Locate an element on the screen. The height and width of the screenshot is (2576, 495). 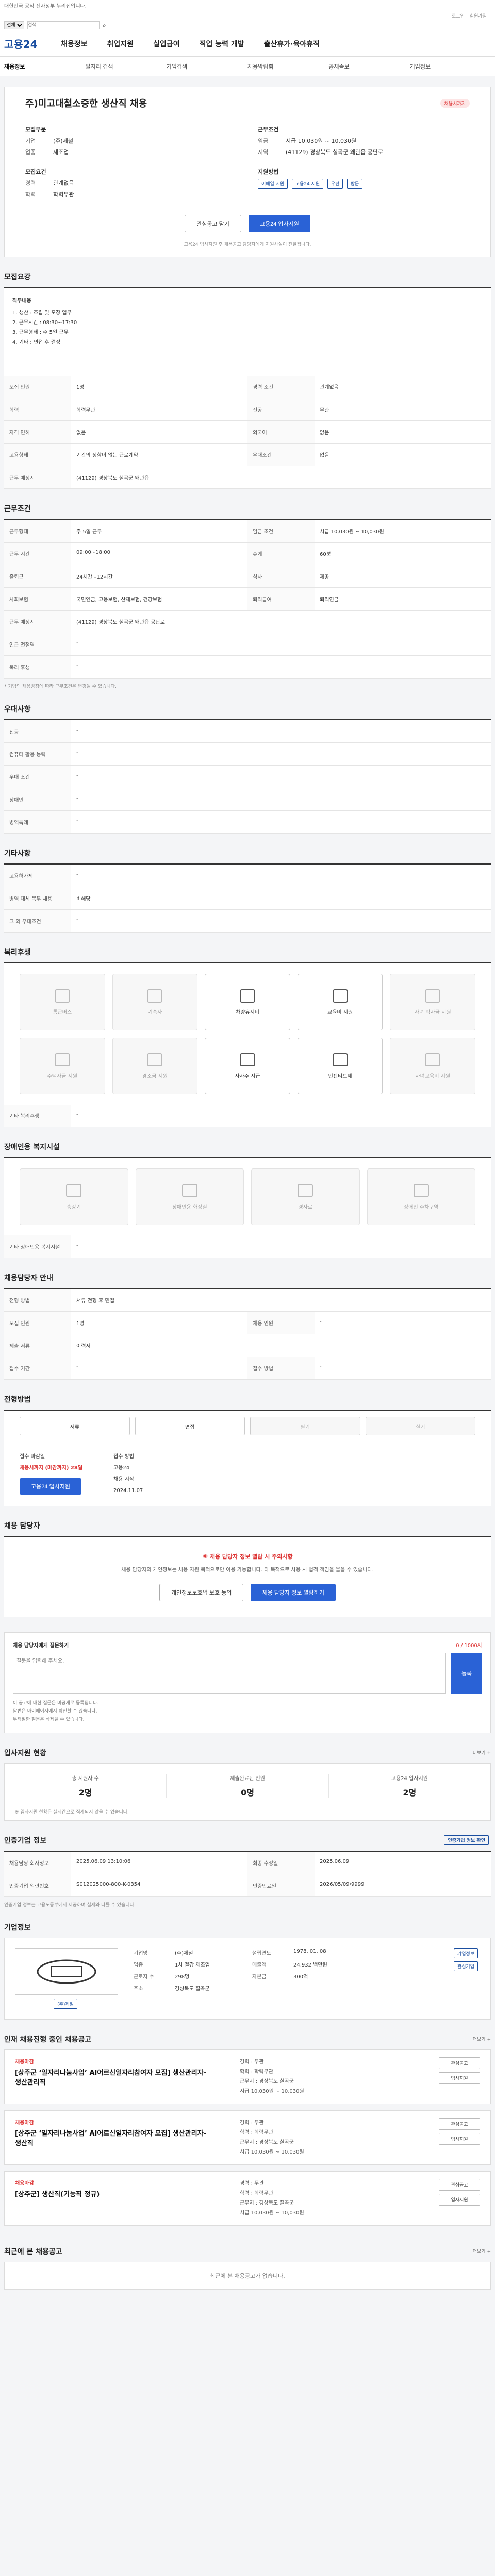
welfare-label: 교육비 지원 is located at coordinates (340, 1012).